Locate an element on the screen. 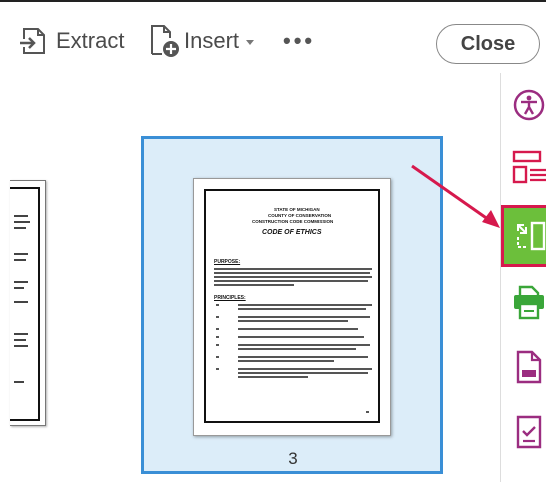  form-layout-icon is located at coordinates (529, 167).